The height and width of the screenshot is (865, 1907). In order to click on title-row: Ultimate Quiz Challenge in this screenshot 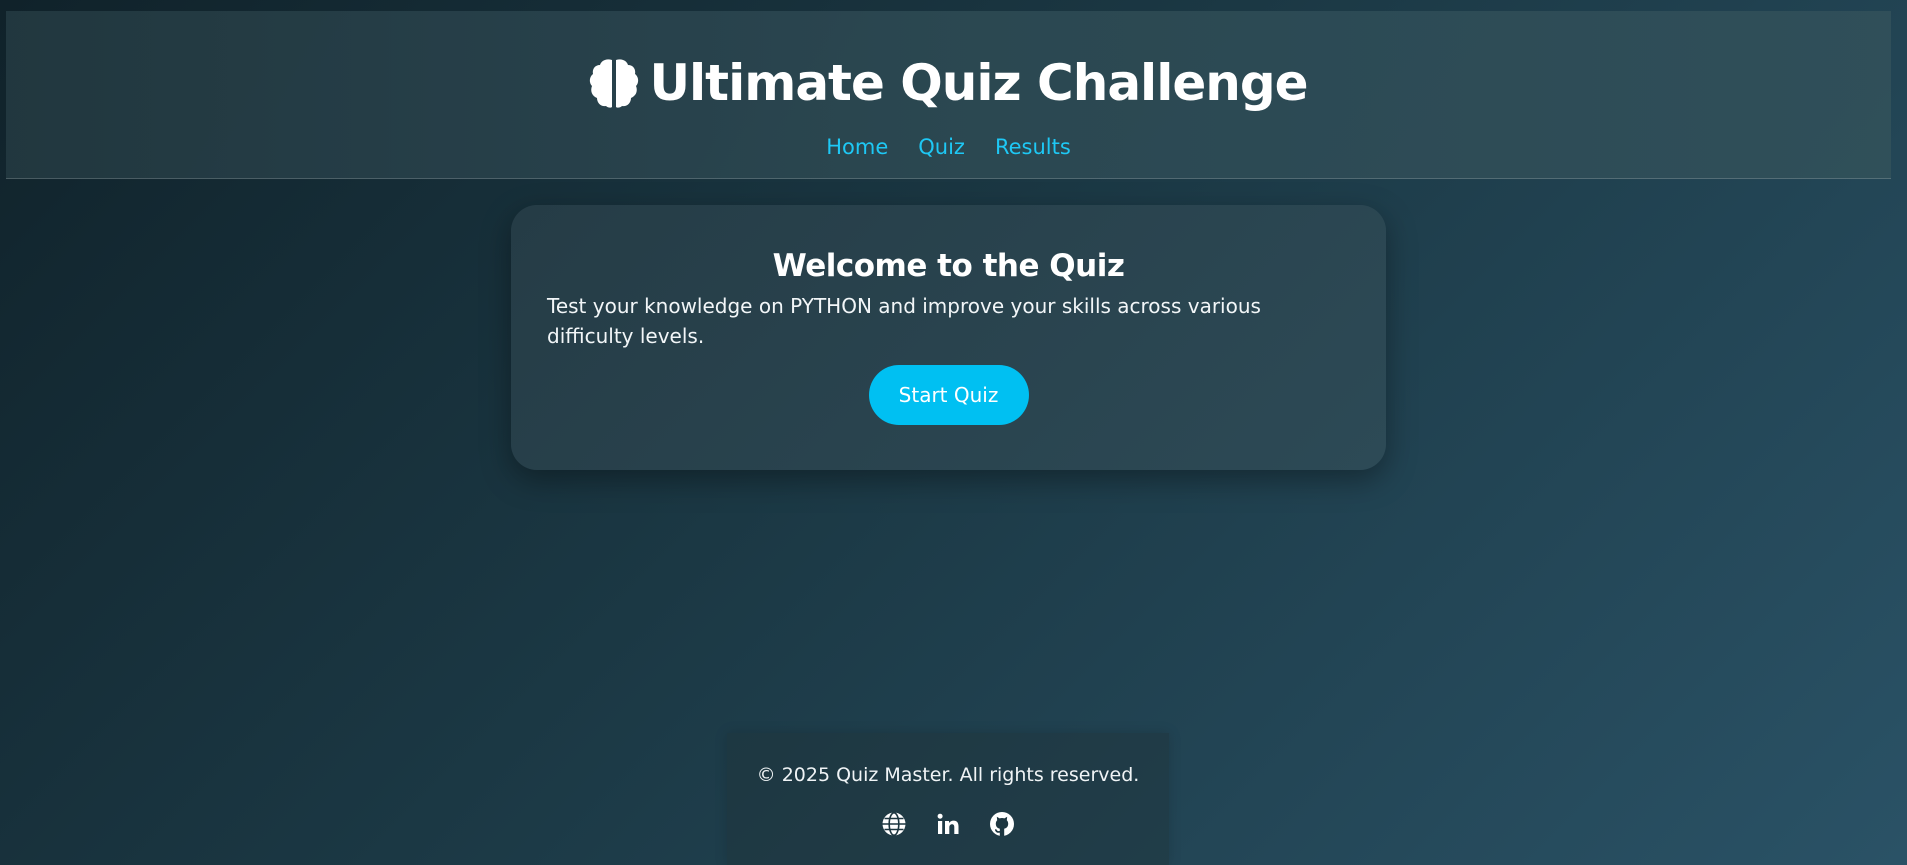, I will do `click(948, 83)`.